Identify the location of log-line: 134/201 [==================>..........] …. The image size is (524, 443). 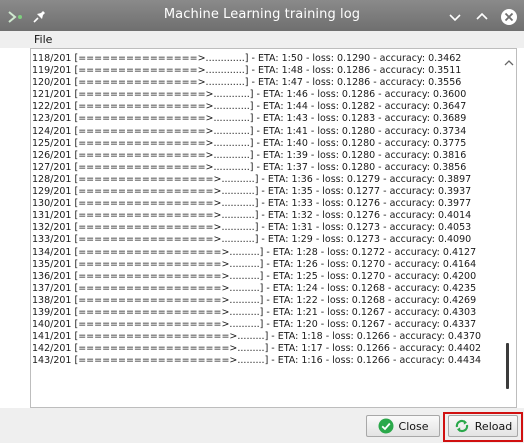
(254, 252).